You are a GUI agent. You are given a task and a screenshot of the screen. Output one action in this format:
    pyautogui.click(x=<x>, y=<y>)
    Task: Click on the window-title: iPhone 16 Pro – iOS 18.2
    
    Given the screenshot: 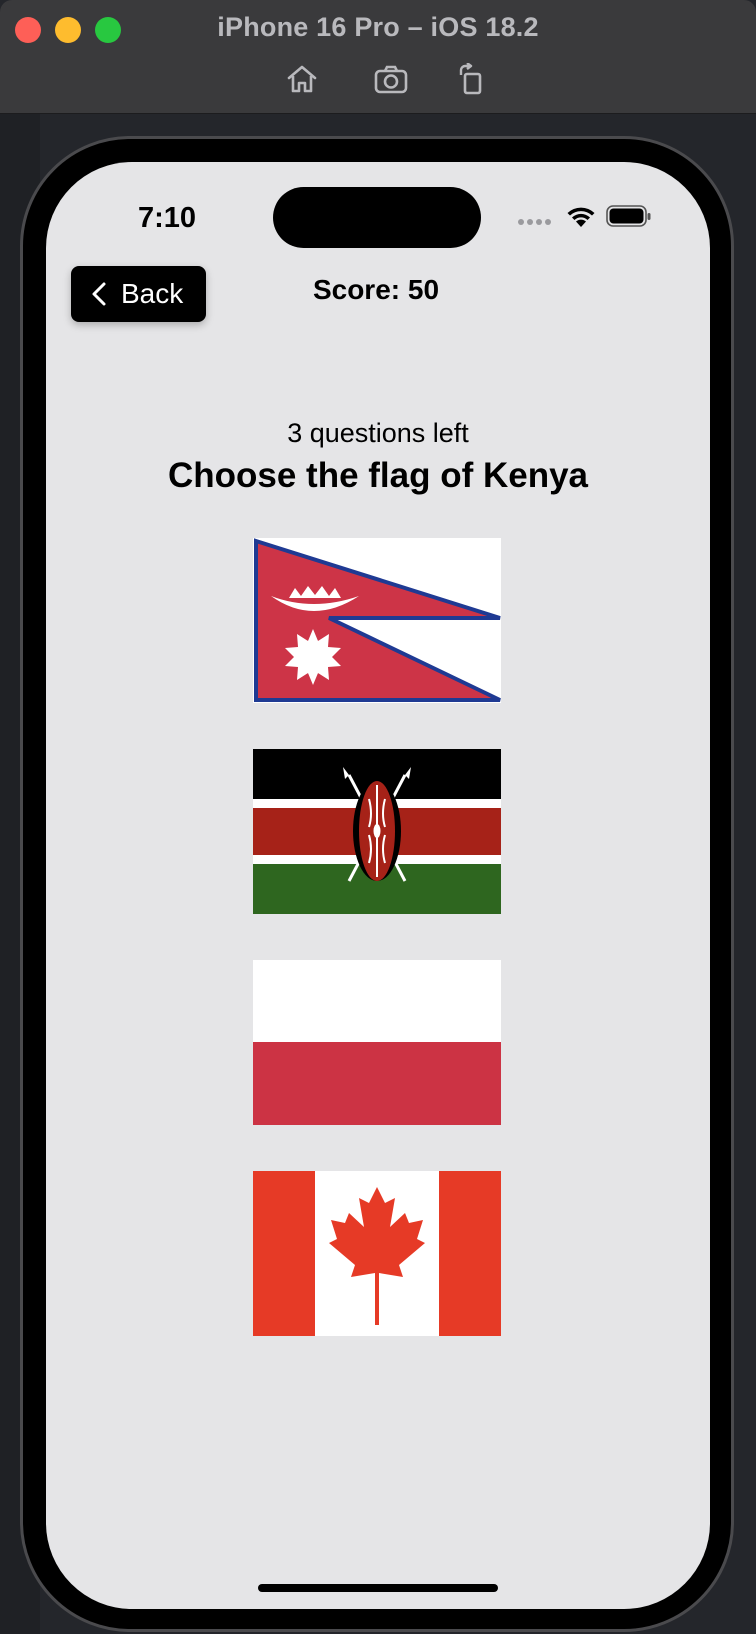 What is the action you would take?
    pyautogui.click(x=378, y=27)
    